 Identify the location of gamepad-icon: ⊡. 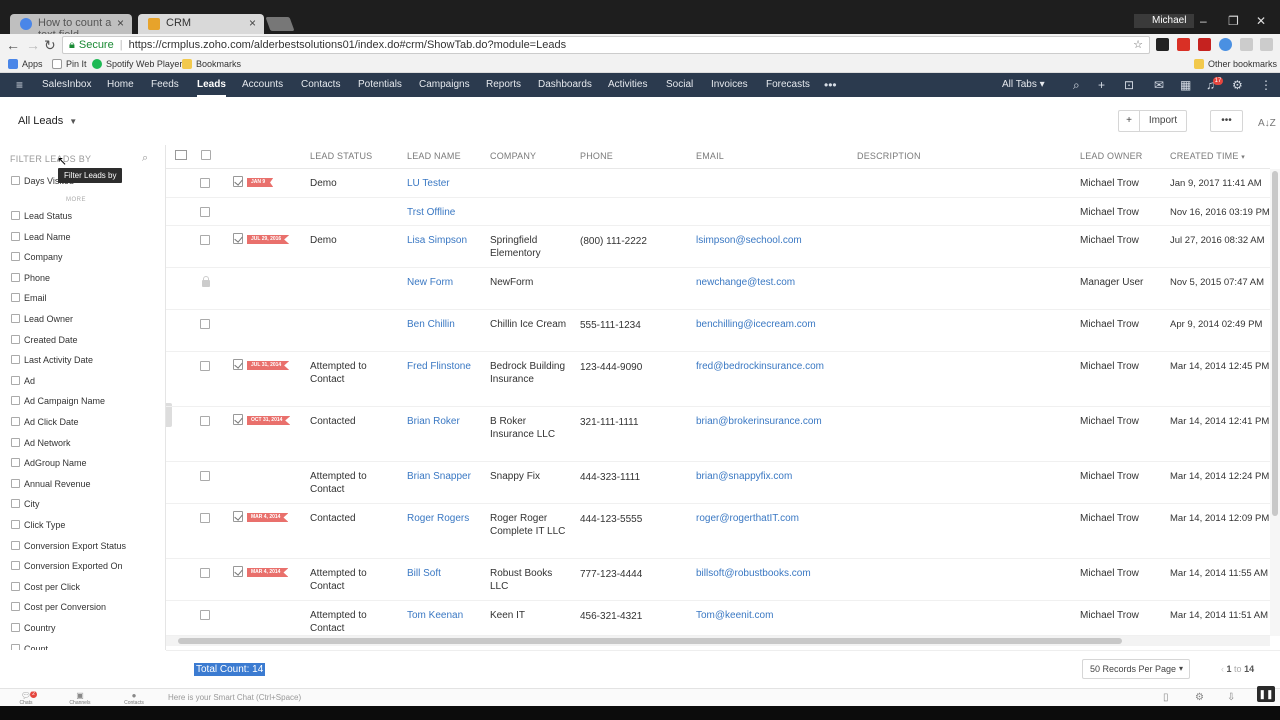
(1129, 85).